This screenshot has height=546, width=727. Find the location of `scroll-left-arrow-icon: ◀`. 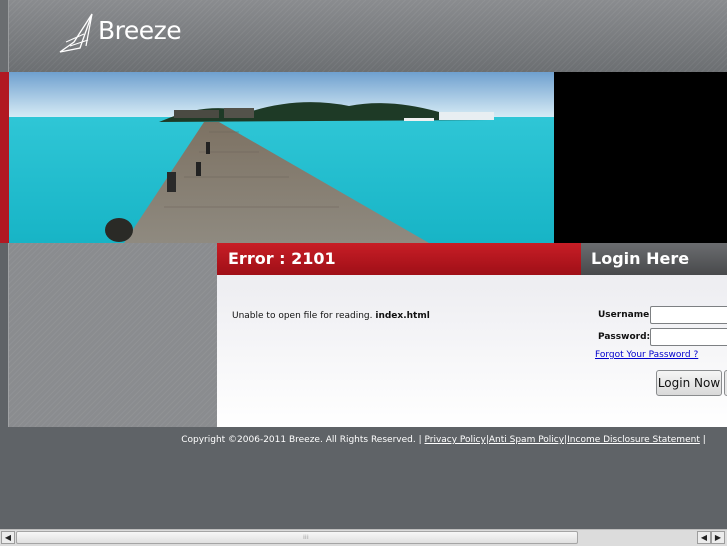

scroll-left-arrow-icon: ◀ is located at coordinates (8, 537).